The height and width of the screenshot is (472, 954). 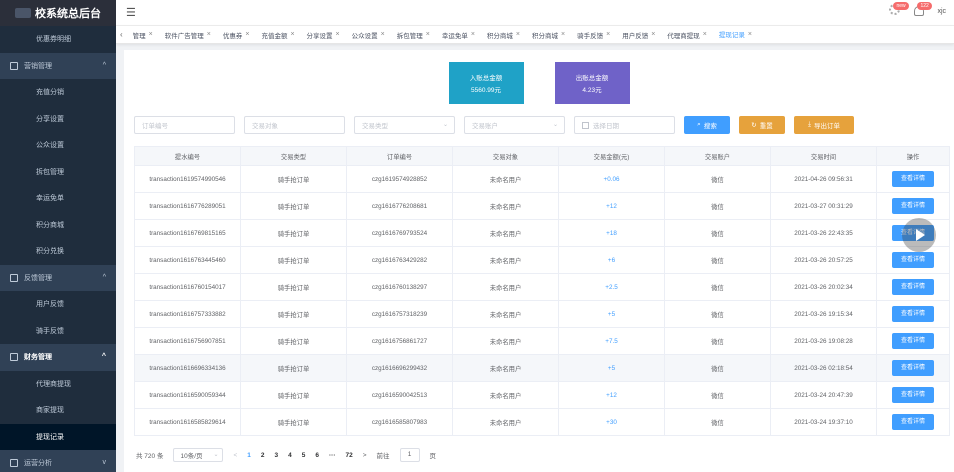 I want to click on sidebar-item-label: 运营分析, so click(x=38, y=464).